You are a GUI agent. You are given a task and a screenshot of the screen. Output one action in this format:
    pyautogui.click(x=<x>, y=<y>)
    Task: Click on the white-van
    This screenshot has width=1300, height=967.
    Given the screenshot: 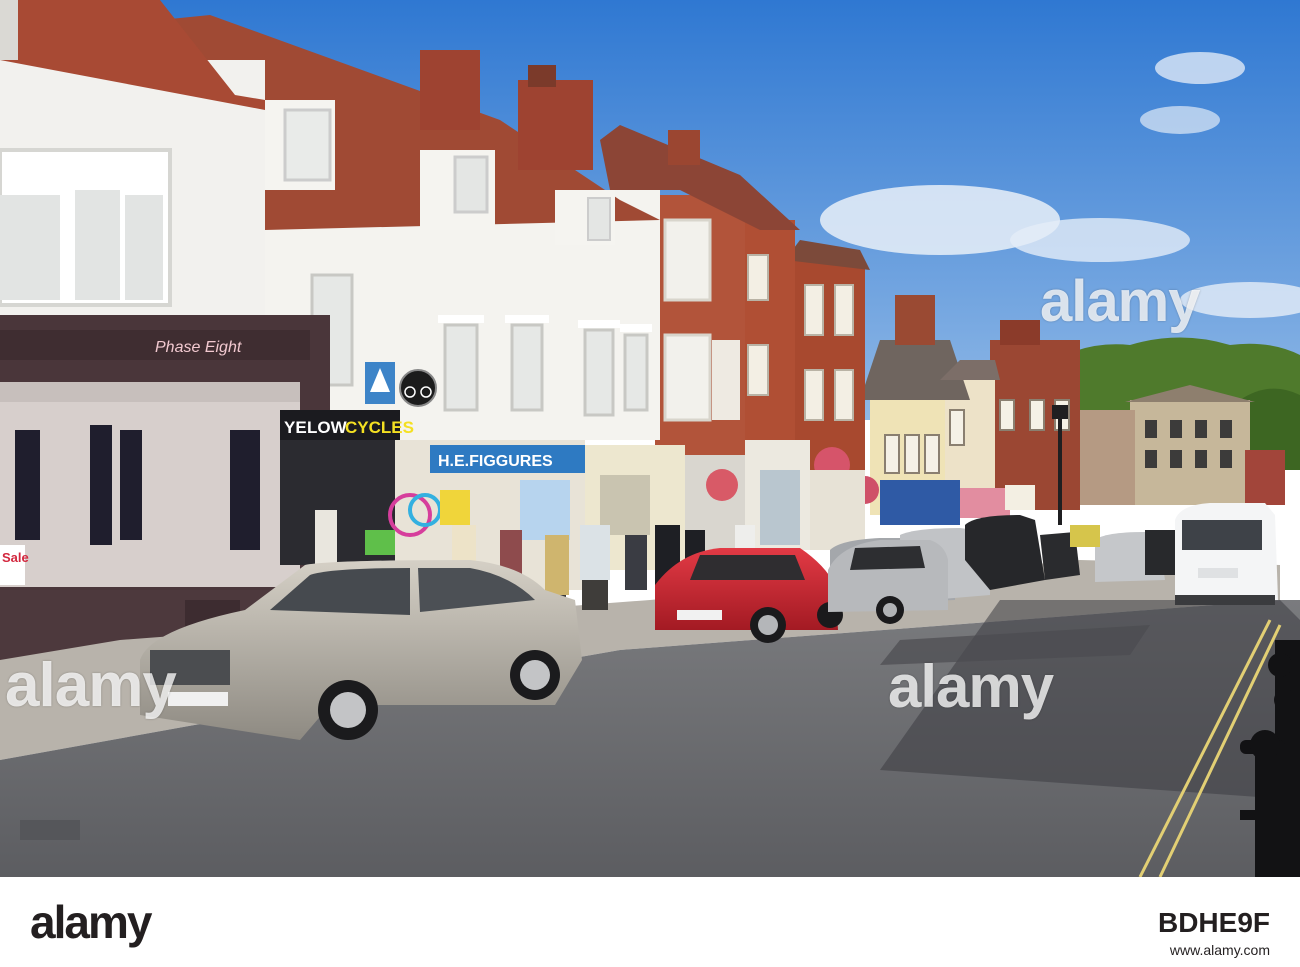 What is the action you would take?
    pyautogui.click(x=1226, y=554)
    